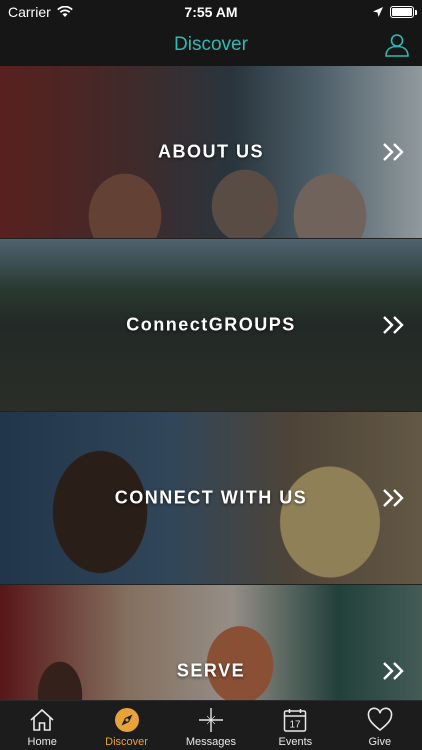 This screenshot has height=750, width=422. I want to click on card-label: ConnectGROUPS, so click(211, 324).